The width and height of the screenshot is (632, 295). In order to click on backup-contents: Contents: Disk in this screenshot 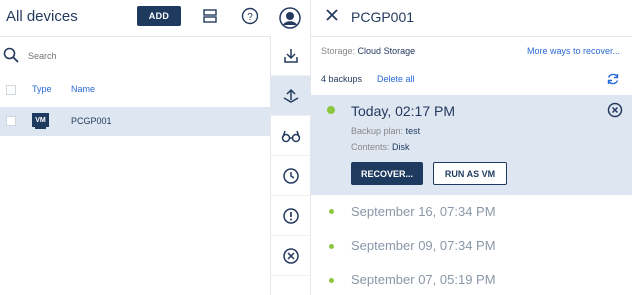, I will do `click(380, 147)`.